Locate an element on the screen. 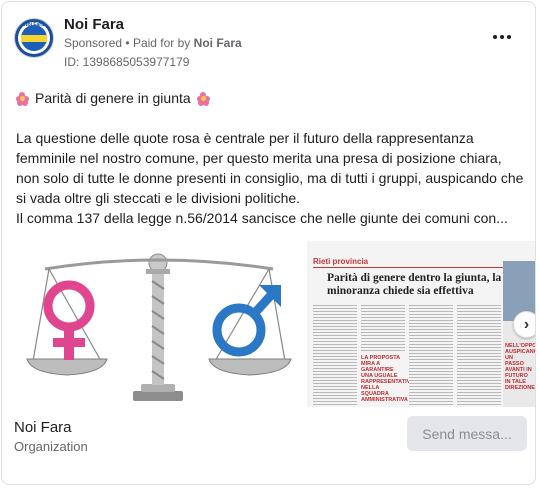 The height and width of the screenshot is (489, 539). avatar-band is located at coordinates (34, 38).